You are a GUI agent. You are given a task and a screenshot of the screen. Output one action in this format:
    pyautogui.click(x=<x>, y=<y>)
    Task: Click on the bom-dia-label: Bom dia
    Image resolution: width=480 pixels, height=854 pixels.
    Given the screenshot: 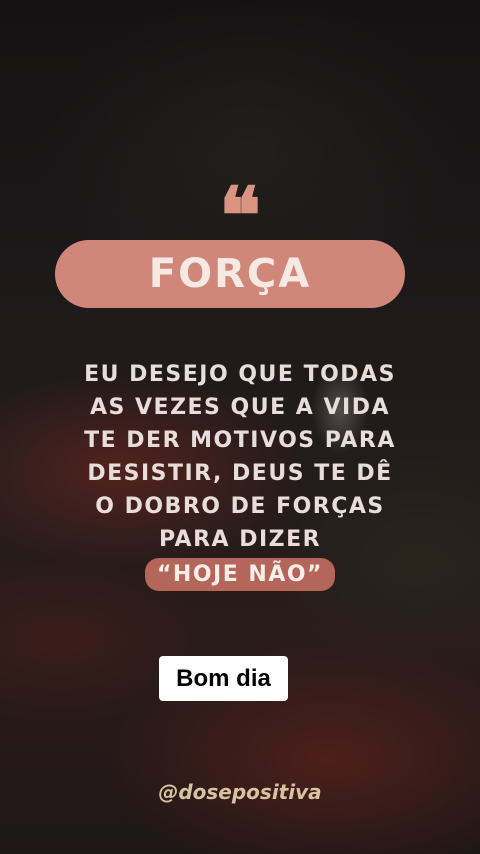 What is the action you would take?
    pyautogui.click(x=223, y=678)
    